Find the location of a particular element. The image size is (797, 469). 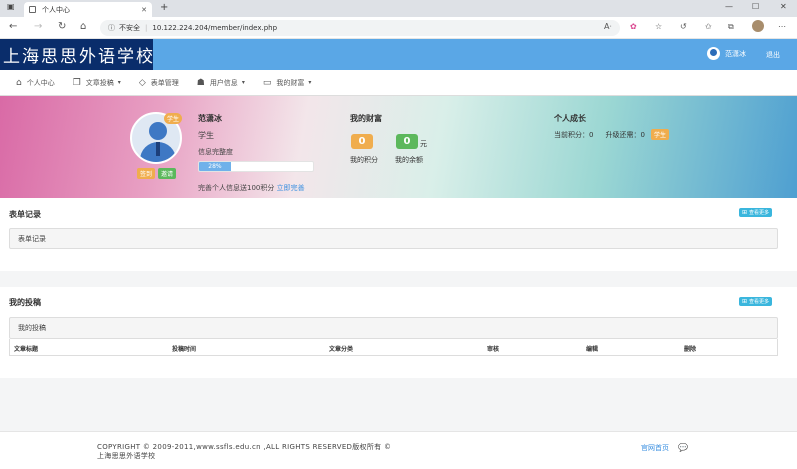

invite-button: 邀请 is located at coordinates (167, 173).